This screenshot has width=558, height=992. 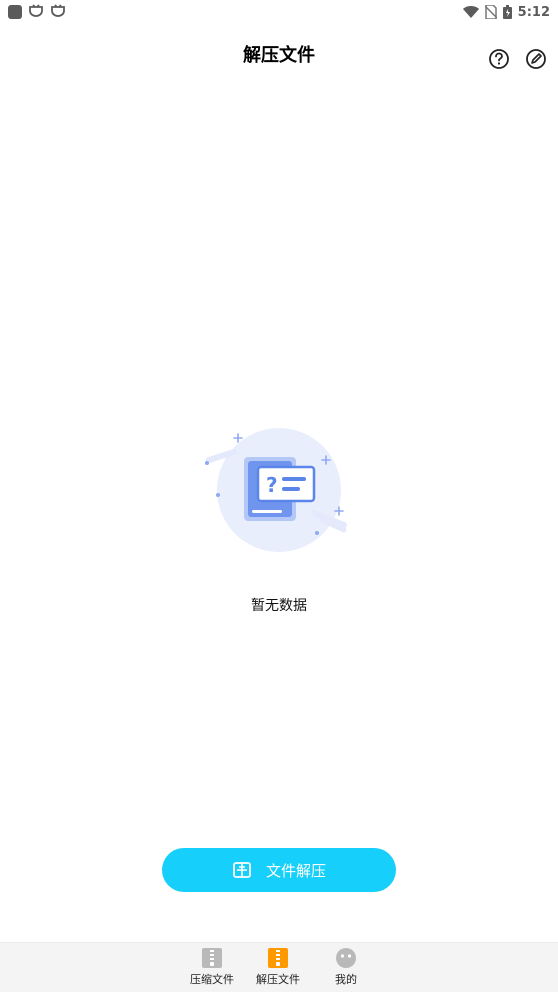 I want to click on empty-message: 暂无数据, so click(x=279, y=606).